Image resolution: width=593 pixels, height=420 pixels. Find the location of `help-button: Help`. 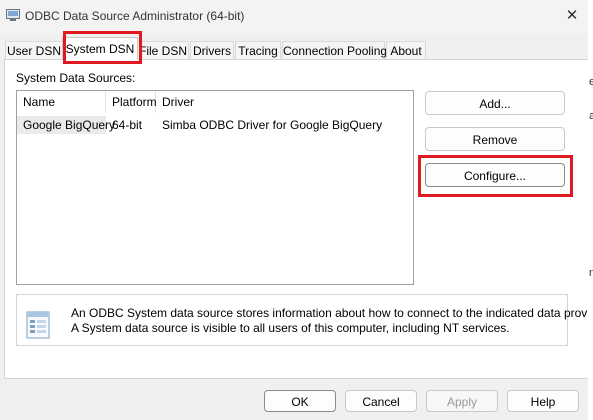

help-button: Help is located at coordinates (543, 401).